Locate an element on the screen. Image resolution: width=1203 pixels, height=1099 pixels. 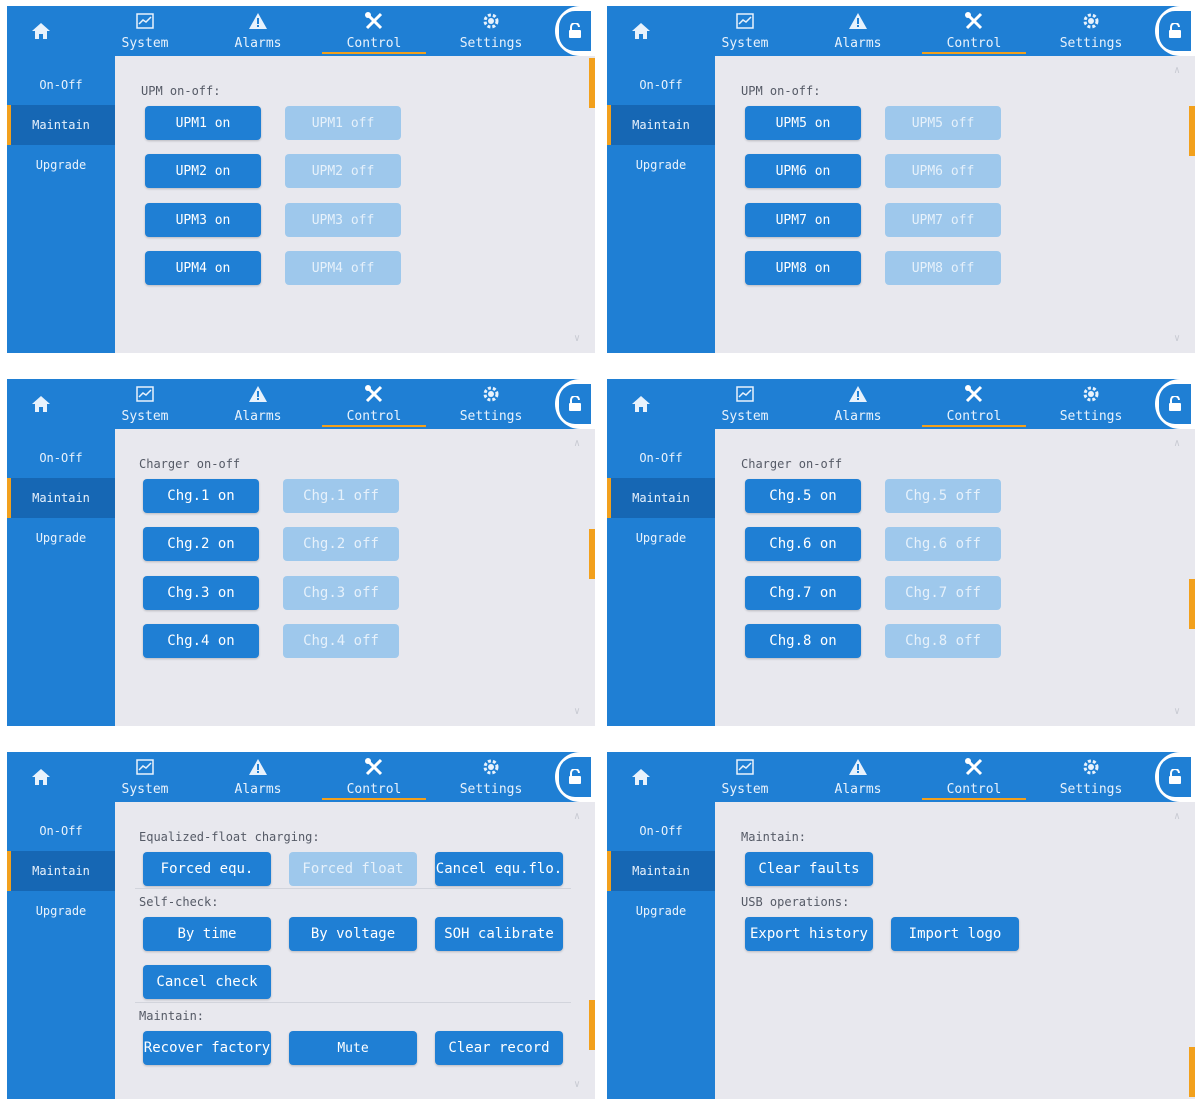
chg4-on-button: Chg.4 on is located at coordinates (201, 641).